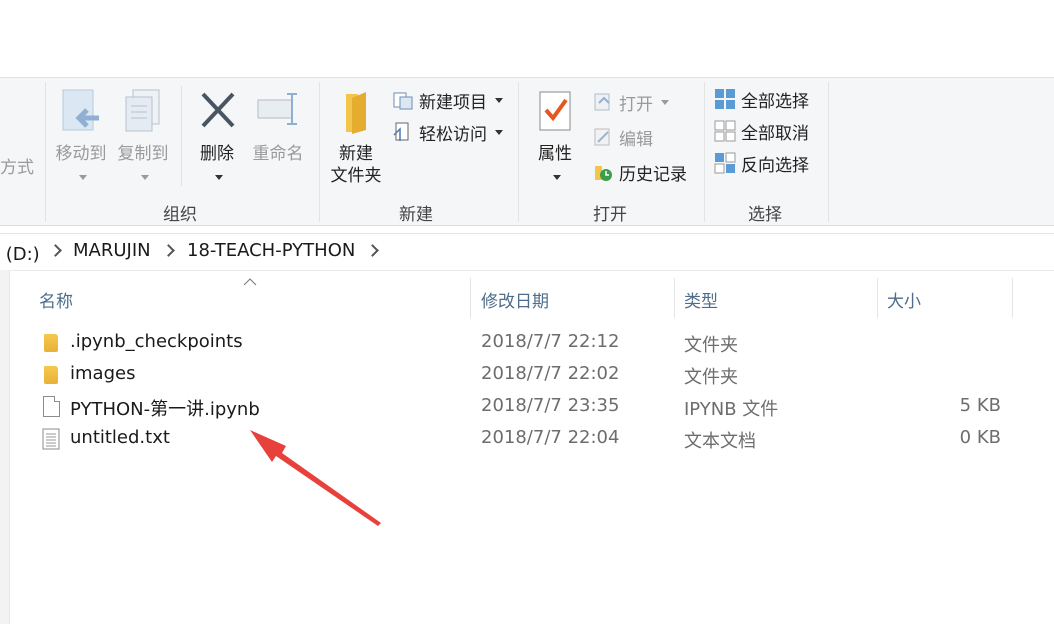  What do you see at coordinates (403, 101) in the screenshot?
I see `new-item-icon` at bounding box center [403, 101].